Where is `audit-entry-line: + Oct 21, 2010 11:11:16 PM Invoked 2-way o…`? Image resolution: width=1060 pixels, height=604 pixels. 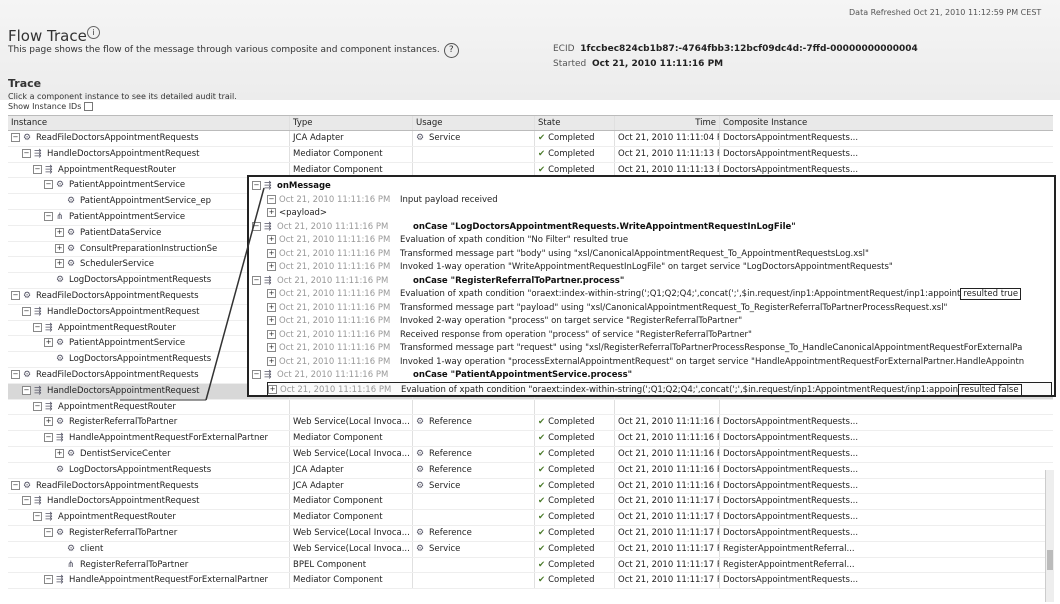
audit-entry-line: + Oct 21, 2010 11:11:16 PM Invoked 2-way o… is located at coordinates (504, 321).